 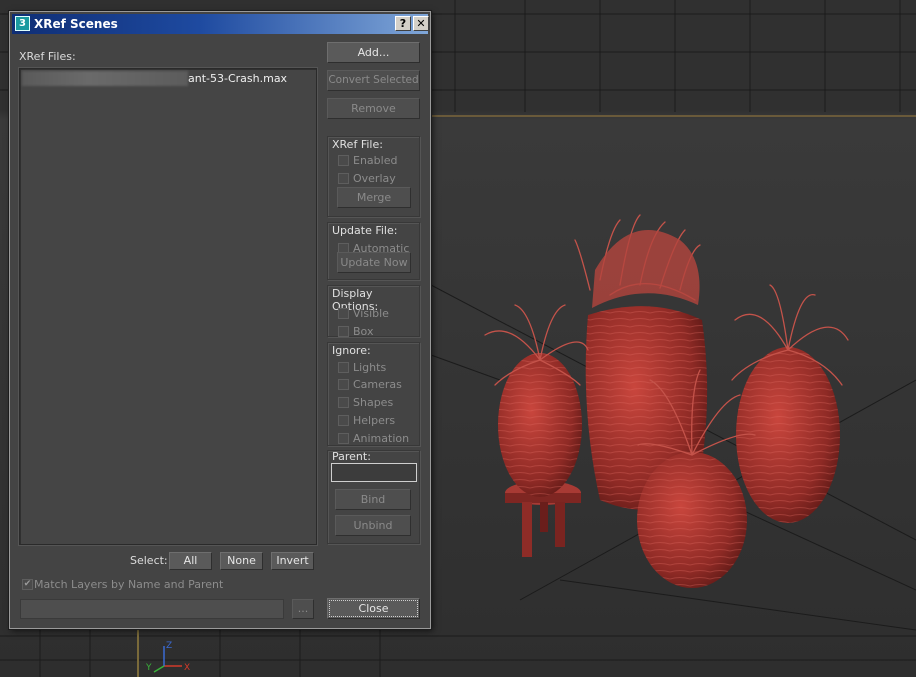 I want to click on close-window-button: ✕, so click(x=421, y=23).